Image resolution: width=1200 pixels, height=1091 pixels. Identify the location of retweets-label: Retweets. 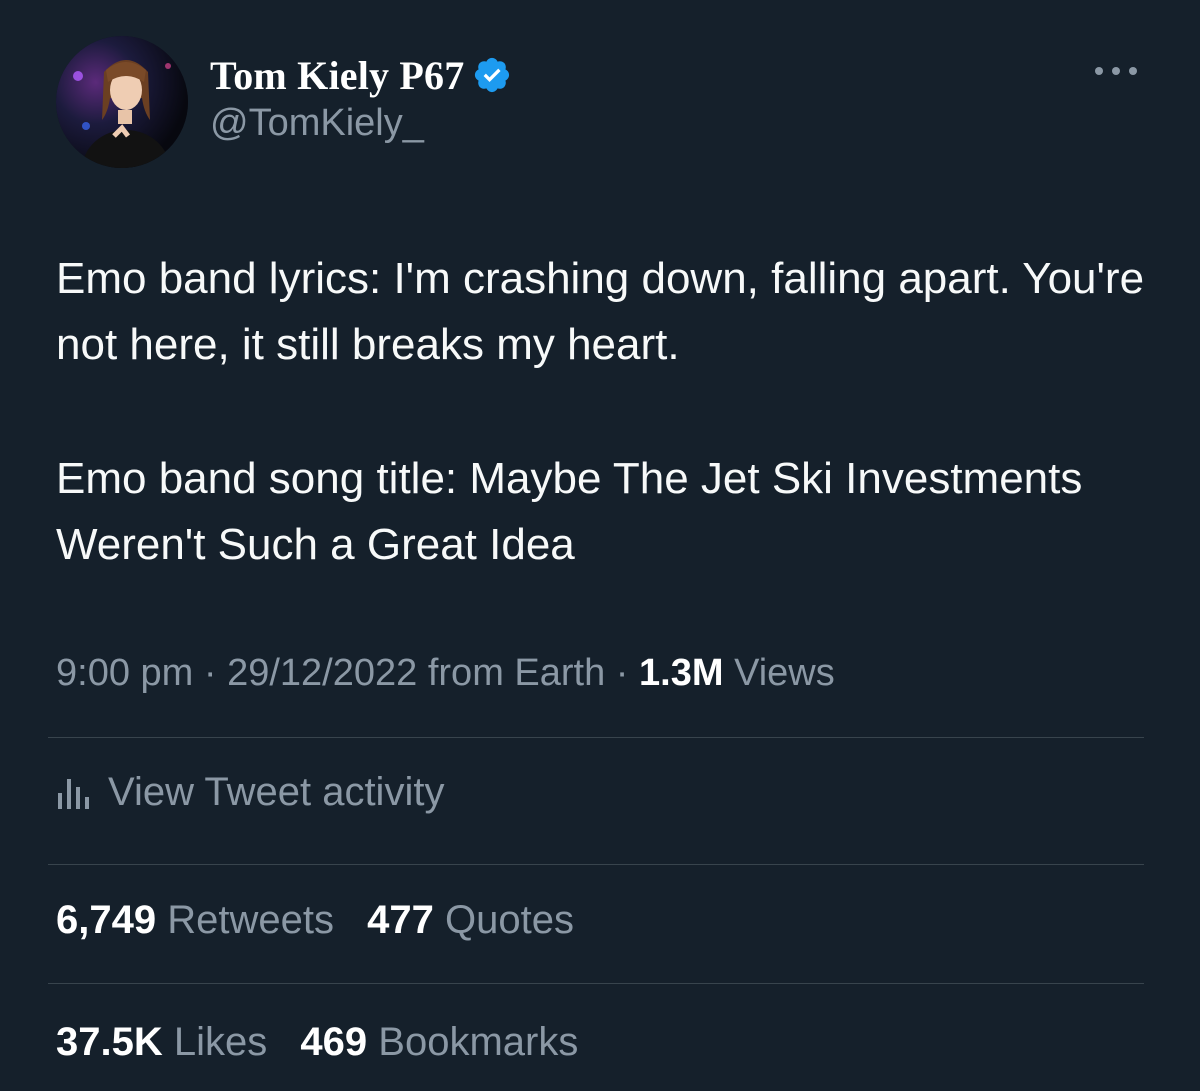
(250, 920).